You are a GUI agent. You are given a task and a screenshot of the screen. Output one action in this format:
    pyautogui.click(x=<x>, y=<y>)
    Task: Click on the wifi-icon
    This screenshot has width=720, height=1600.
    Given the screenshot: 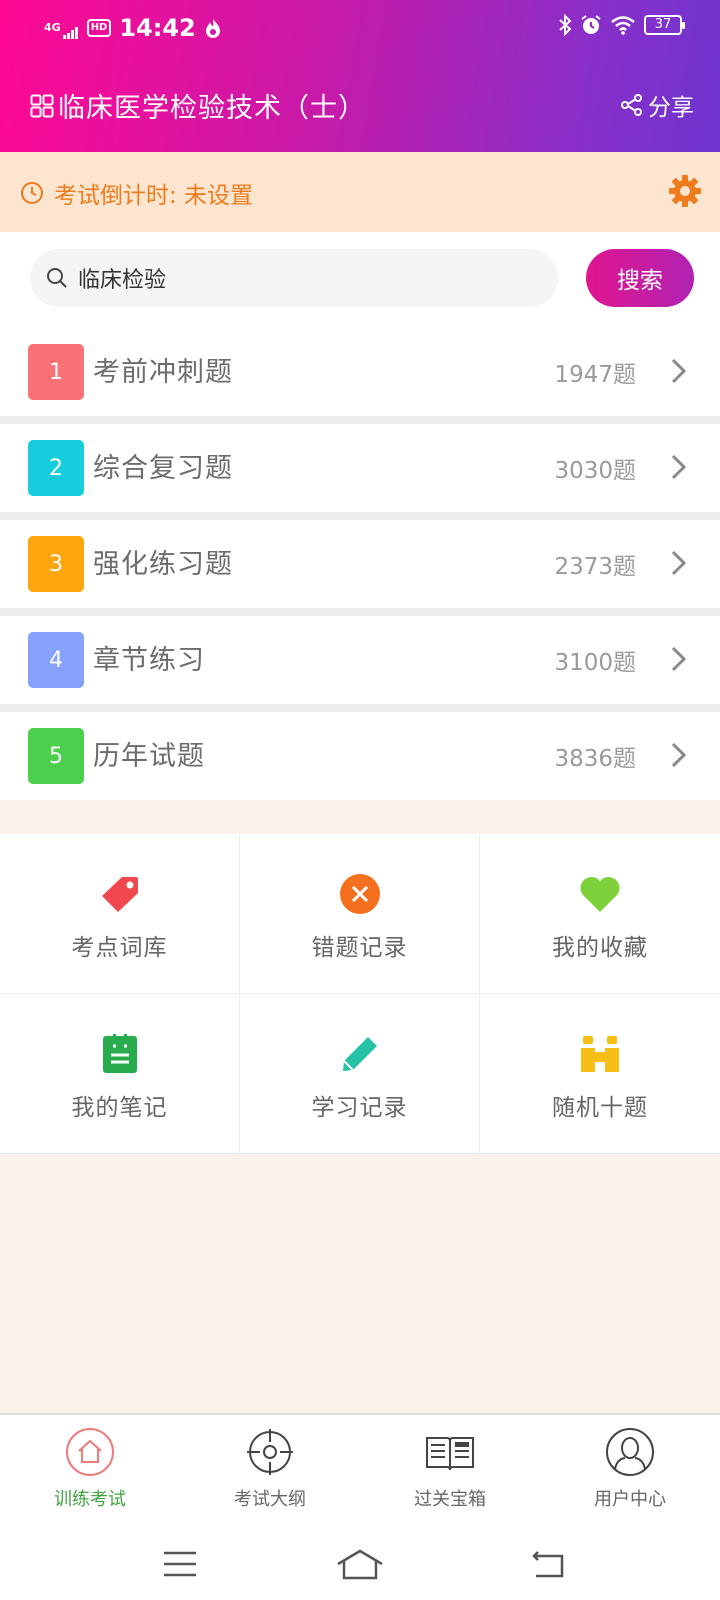 What is the action you would take?
    pyautogui.click(x=623, y=25)
    